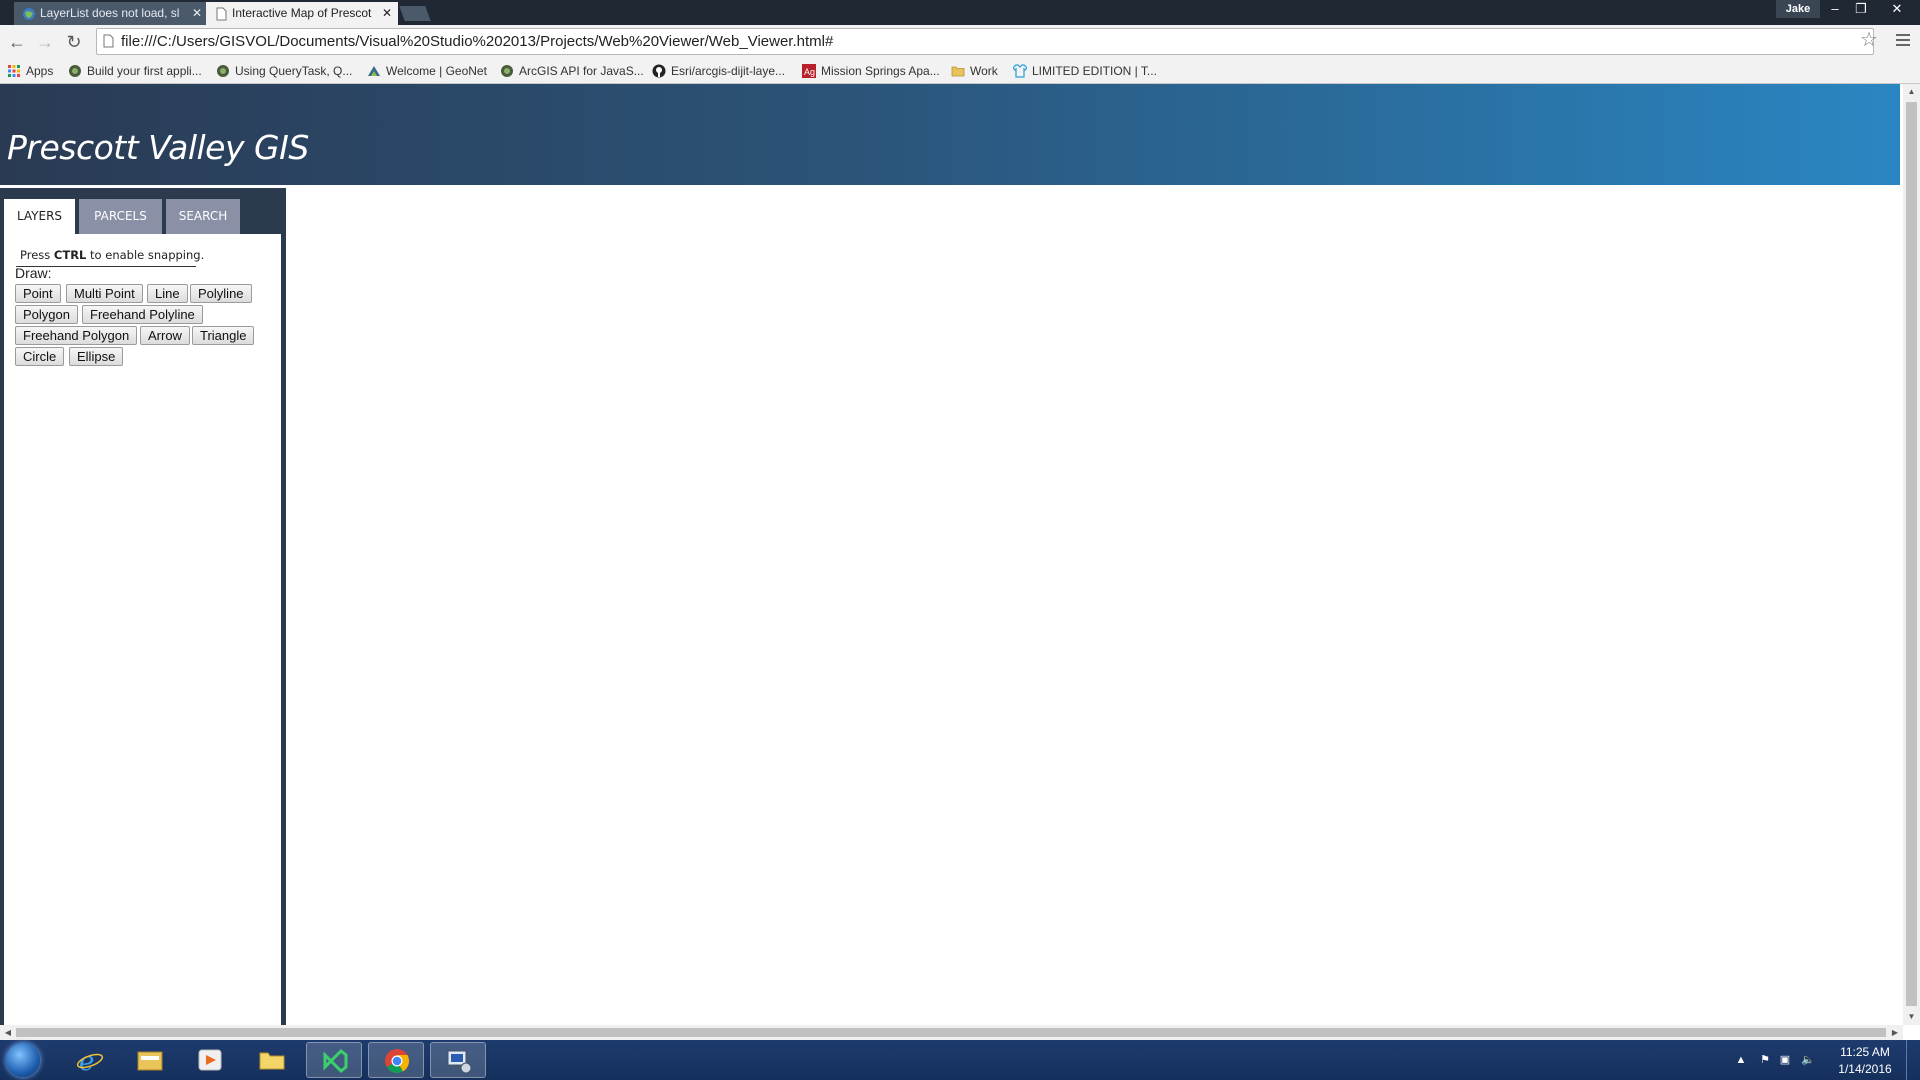 The image size is (1920, 1080). What do you see at coordinates (1895, 1032) in the screenshot?
I see `scroll-right-icon: ▶` at bounding box center [1895, 1032].